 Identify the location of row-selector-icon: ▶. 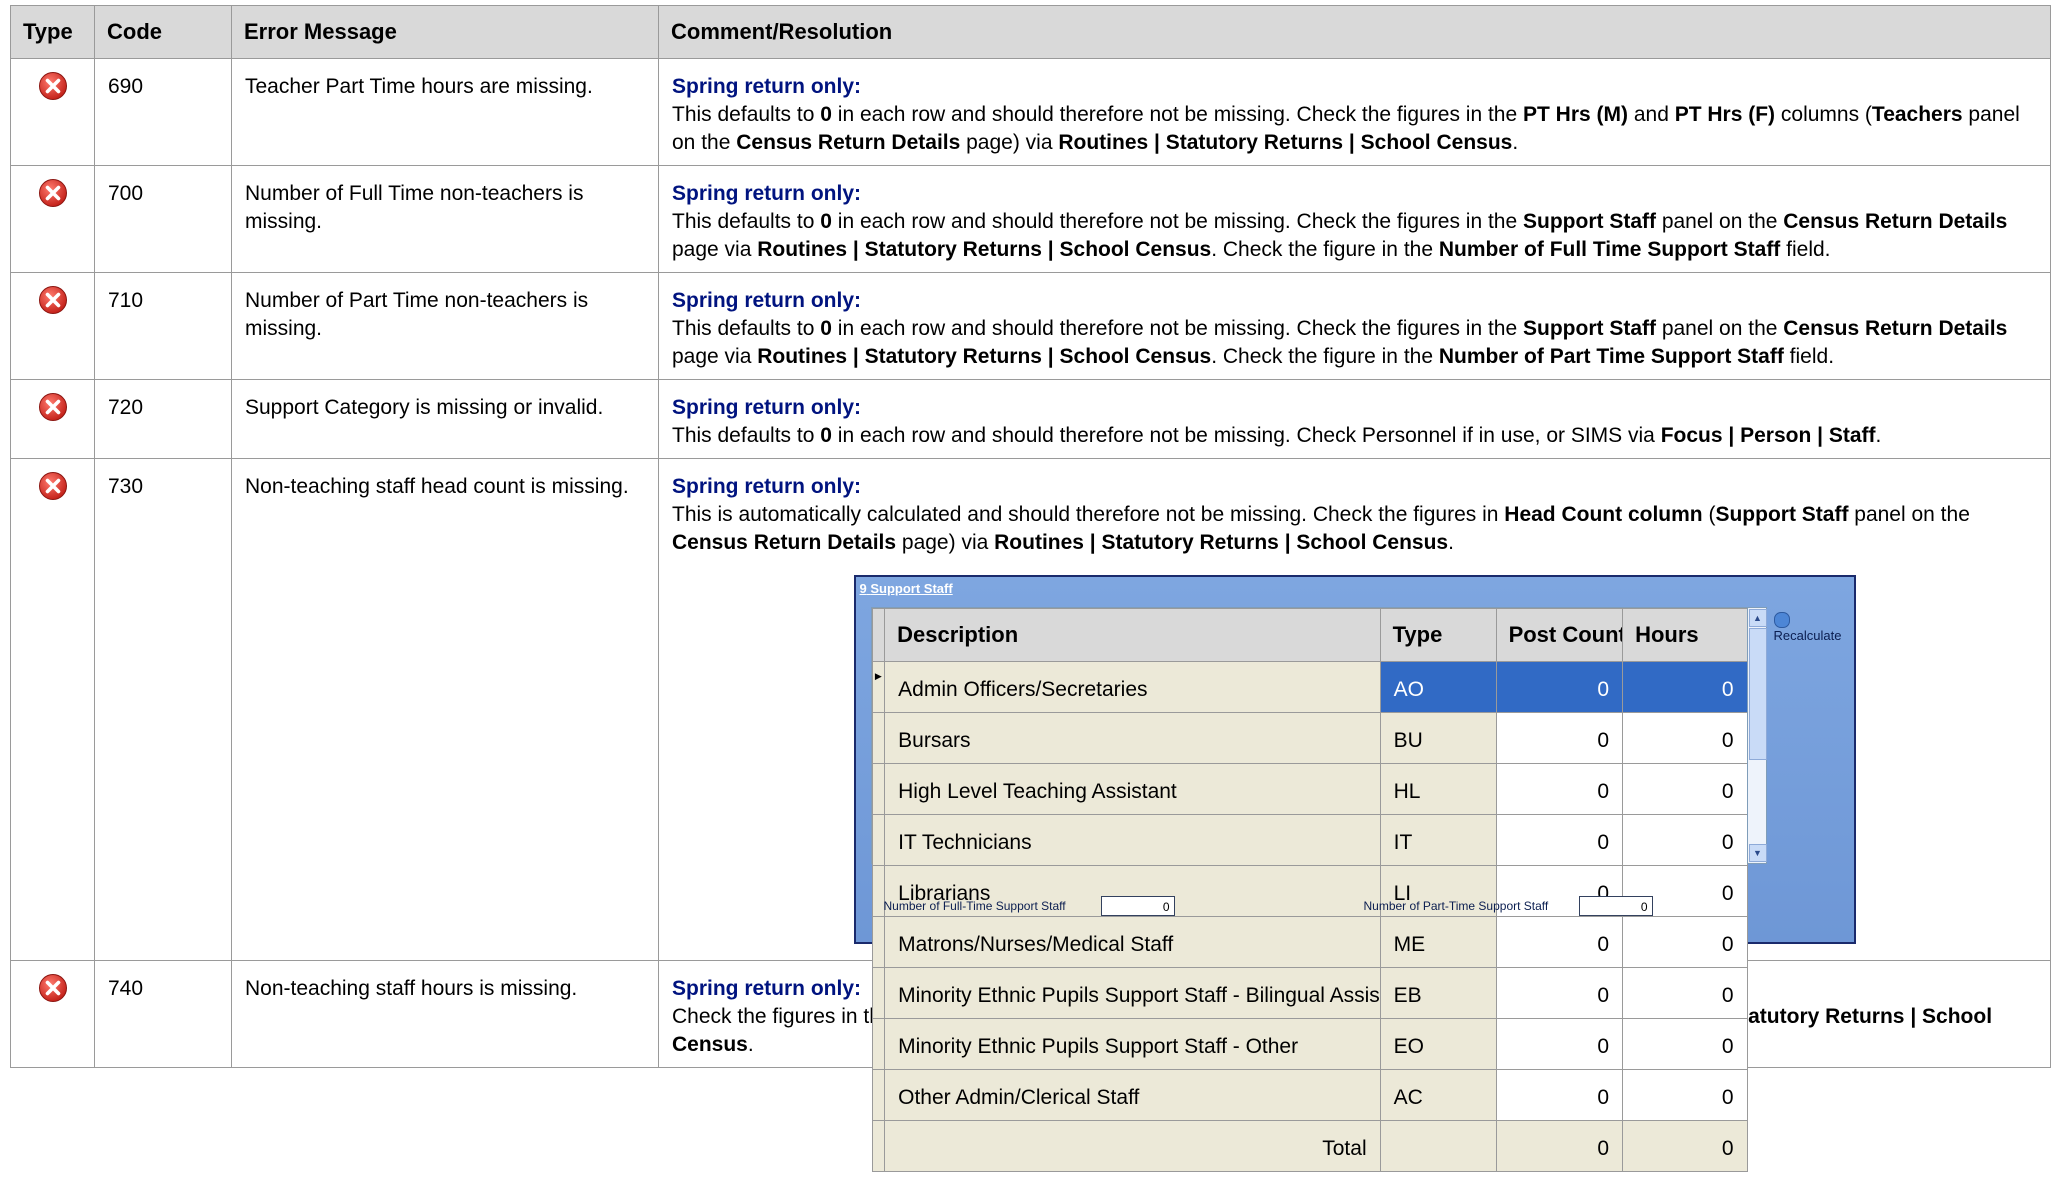
(878, 687).